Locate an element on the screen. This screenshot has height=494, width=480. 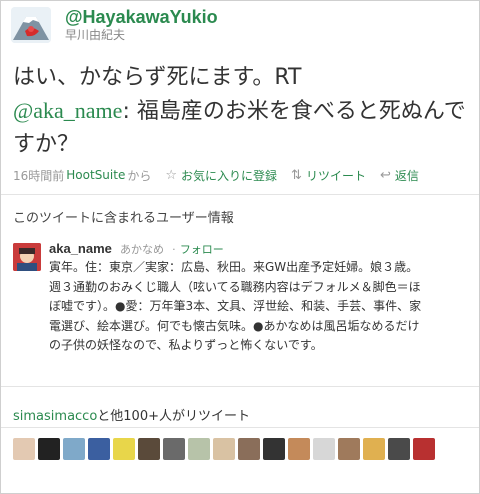
user-avatar is located at coordinates (27, 257).